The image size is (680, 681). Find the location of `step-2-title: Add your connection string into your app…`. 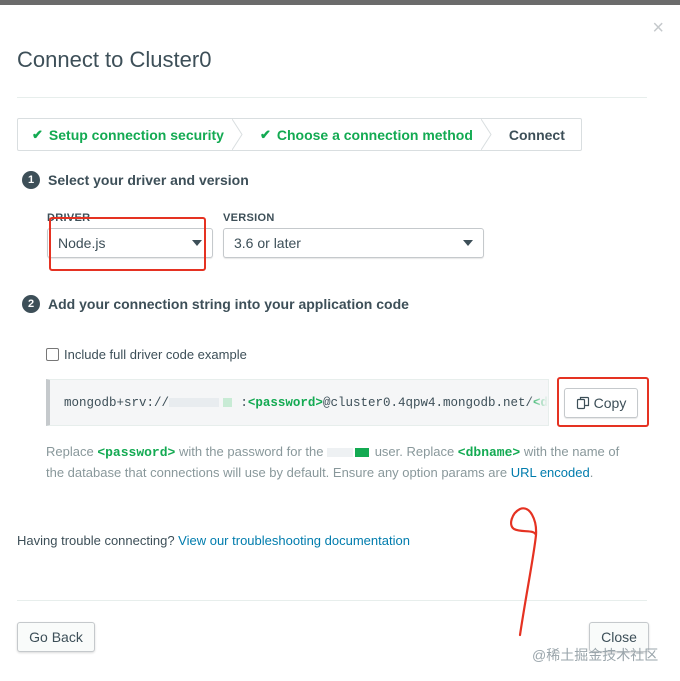

step-2-title: Add your connection string into your app… is located at coordinates (228, 304).